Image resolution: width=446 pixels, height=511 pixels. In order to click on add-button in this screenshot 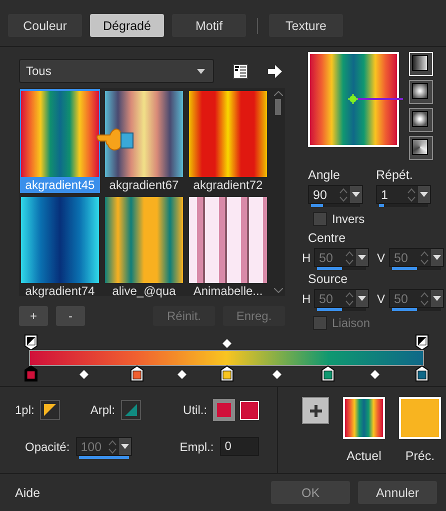, I will do `click(315, 410)`.